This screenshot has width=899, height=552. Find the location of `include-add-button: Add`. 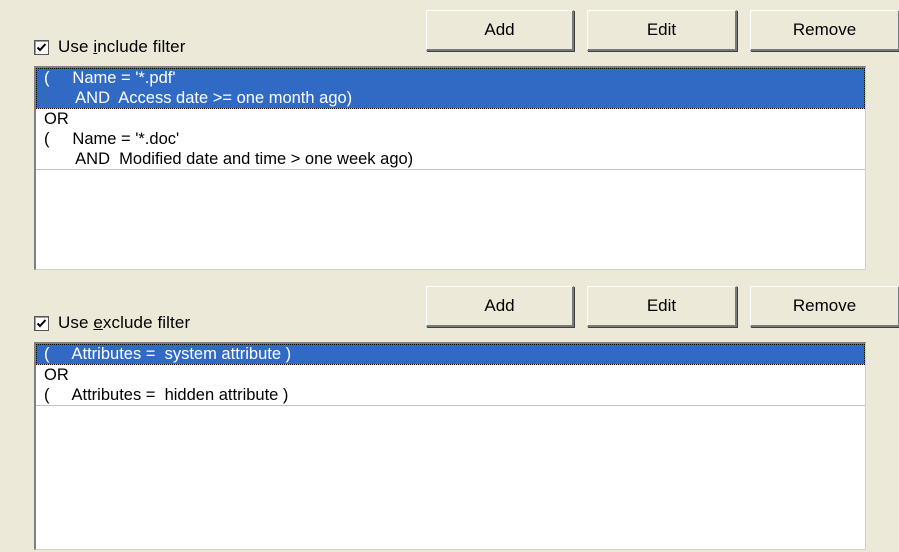

include-add-button: Add is located at coordinates (500, 30).